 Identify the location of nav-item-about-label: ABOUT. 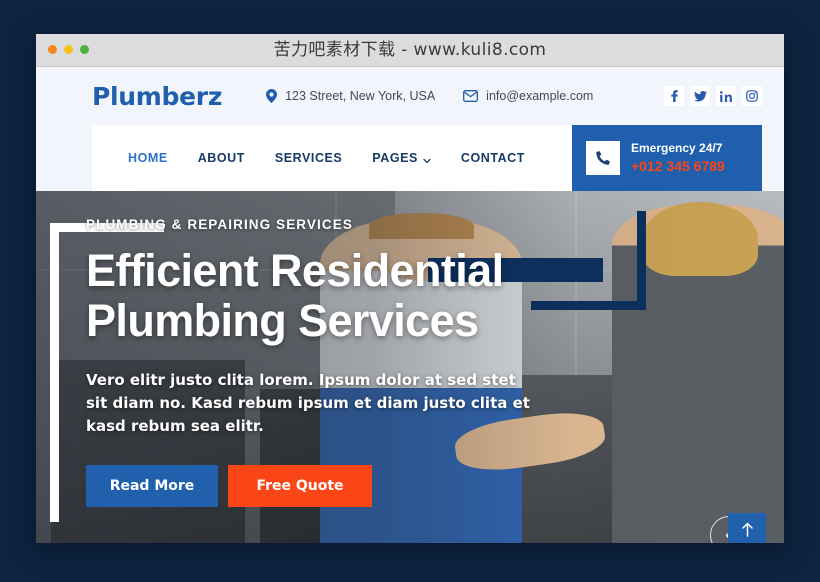
(221, 158).